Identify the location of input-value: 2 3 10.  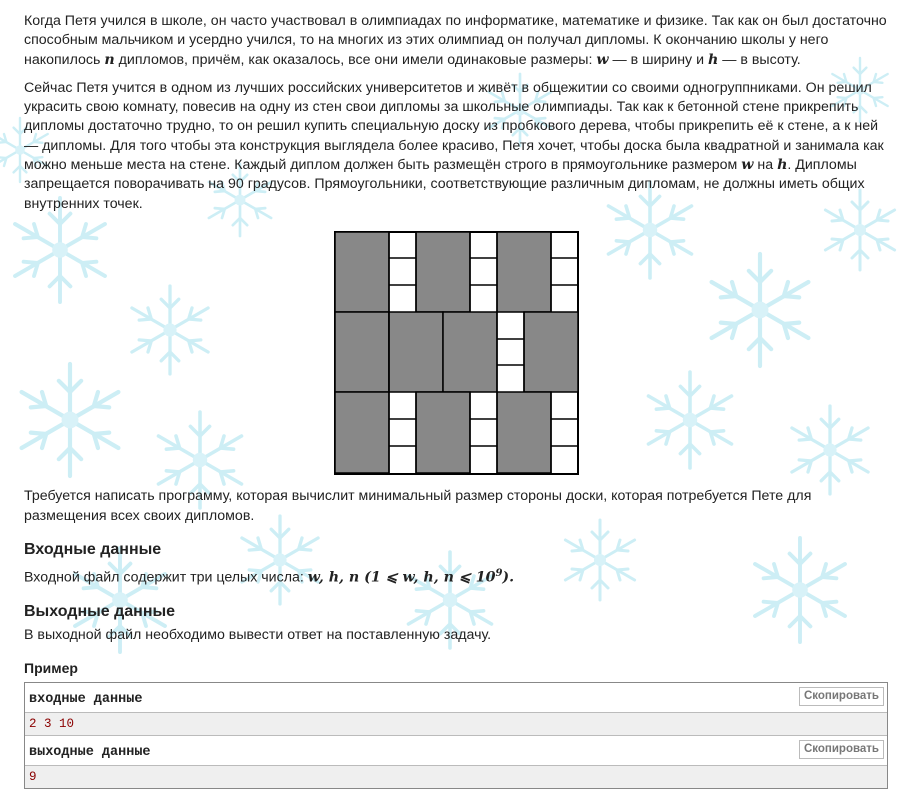
(456, 725).